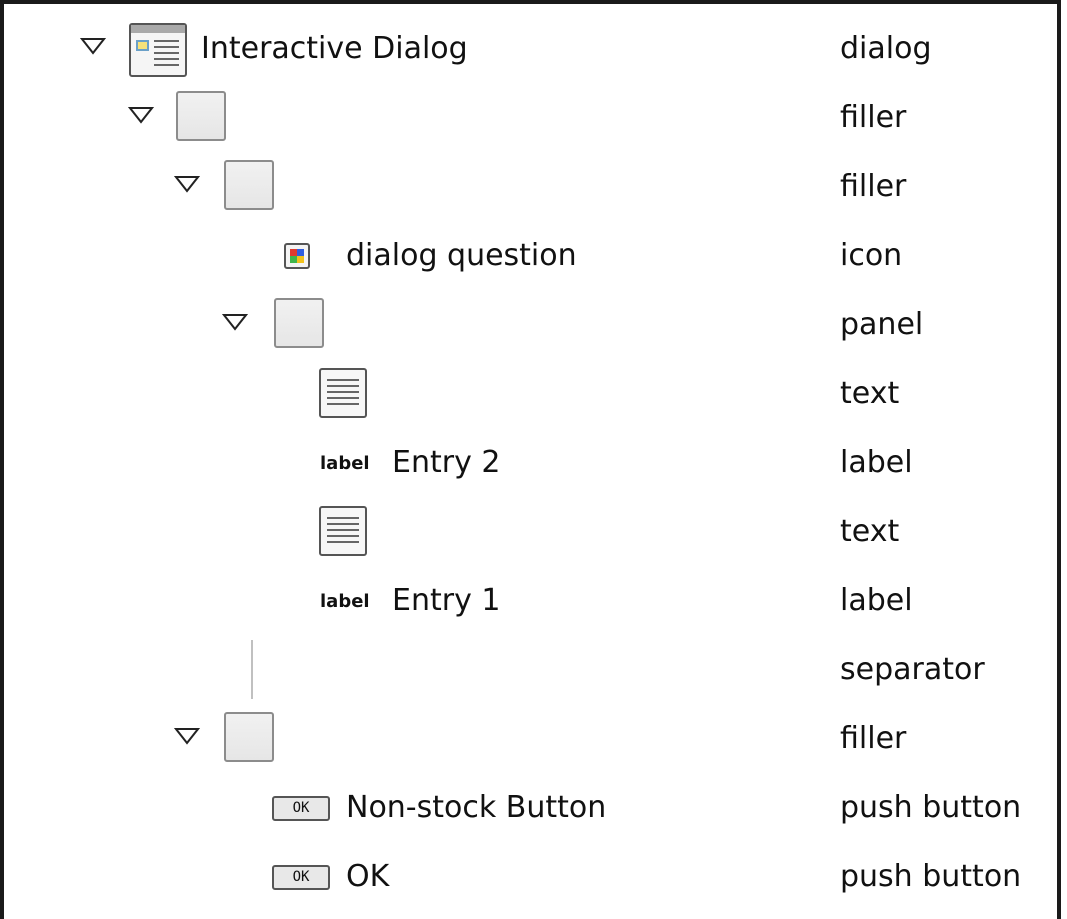  I want to click on tree-row-name: Non-stock Button, so click(476, 807).